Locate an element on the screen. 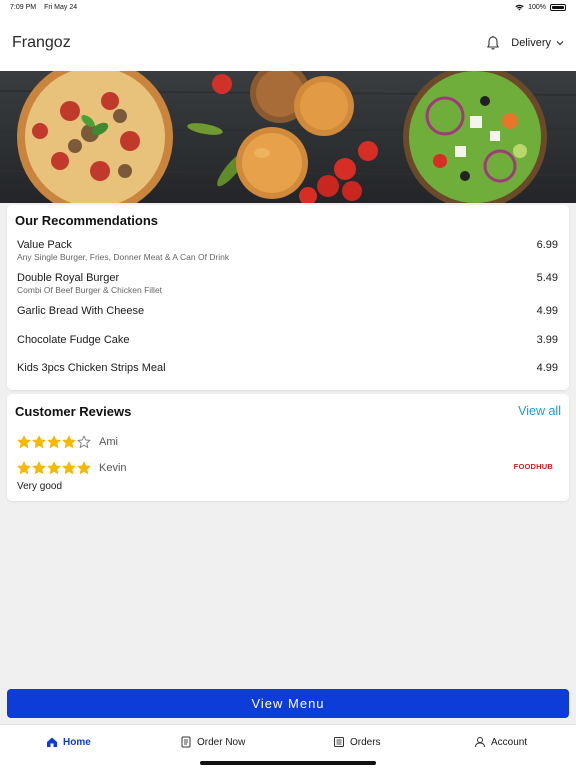  item-name: Kids 3pcs Chicken Strips Meal is located at coordinates (91, 368).